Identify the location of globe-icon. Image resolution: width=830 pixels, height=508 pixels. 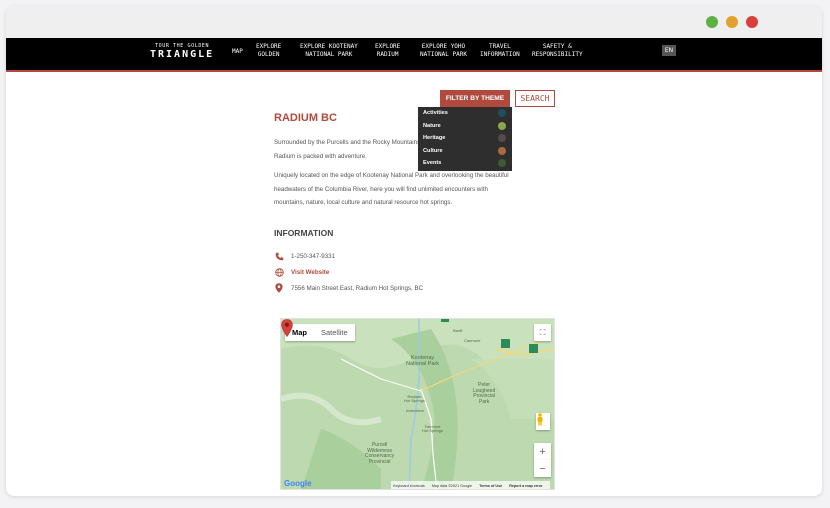
(279, 272).